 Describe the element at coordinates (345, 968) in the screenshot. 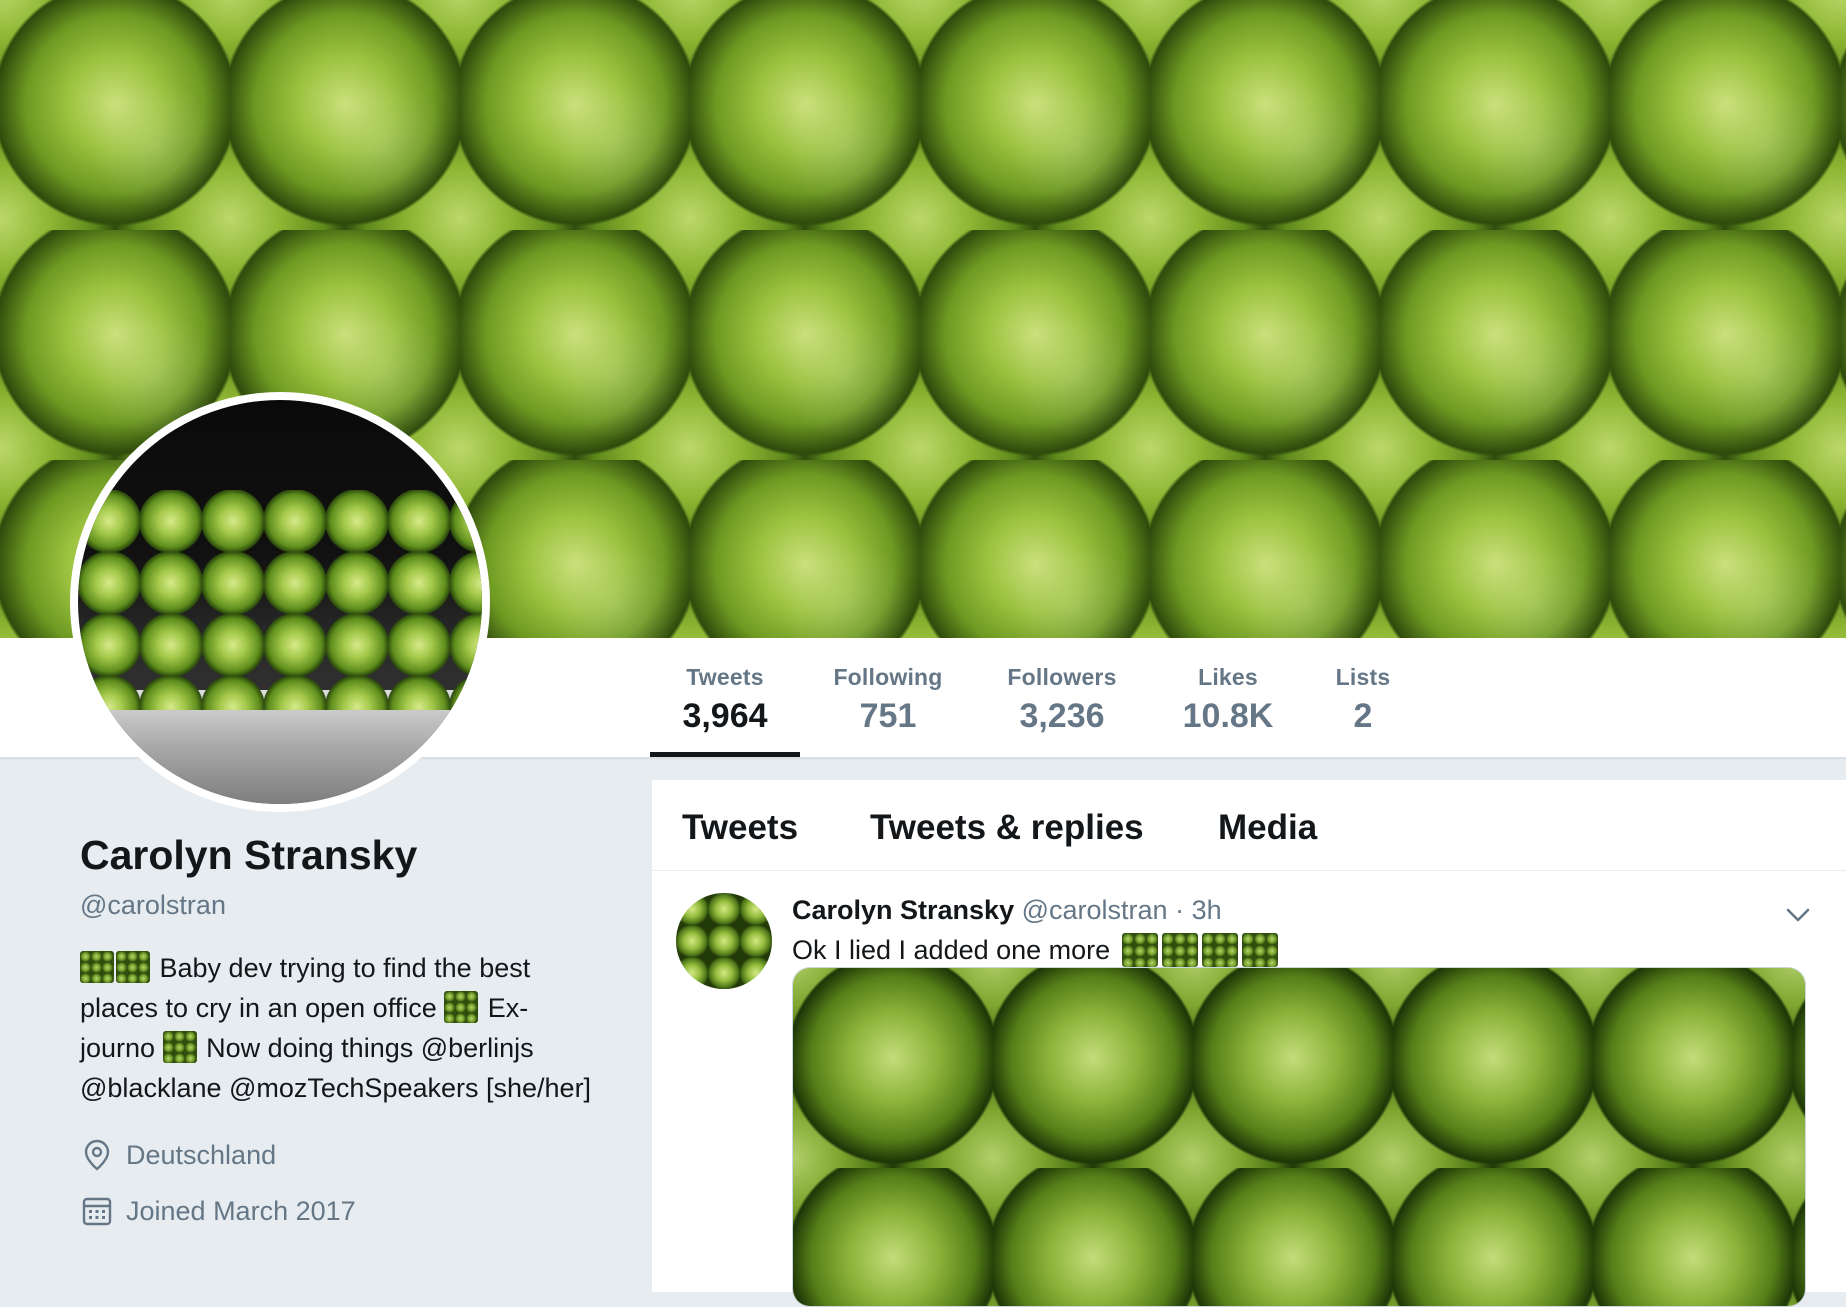

I see `bio-text: Baby dev trying to find the best` at that location.